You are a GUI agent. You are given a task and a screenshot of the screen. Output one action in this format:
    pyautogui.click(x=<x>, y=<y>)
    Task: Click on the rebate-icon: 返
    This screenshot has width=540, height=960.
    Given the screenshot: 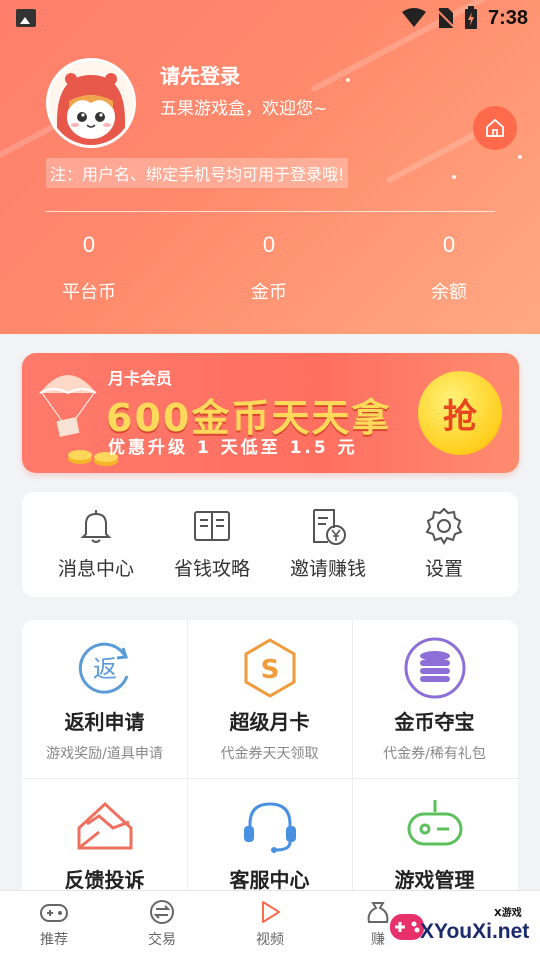 What is the action you would take?
    pyautogui.click(x=103, y=668)
    